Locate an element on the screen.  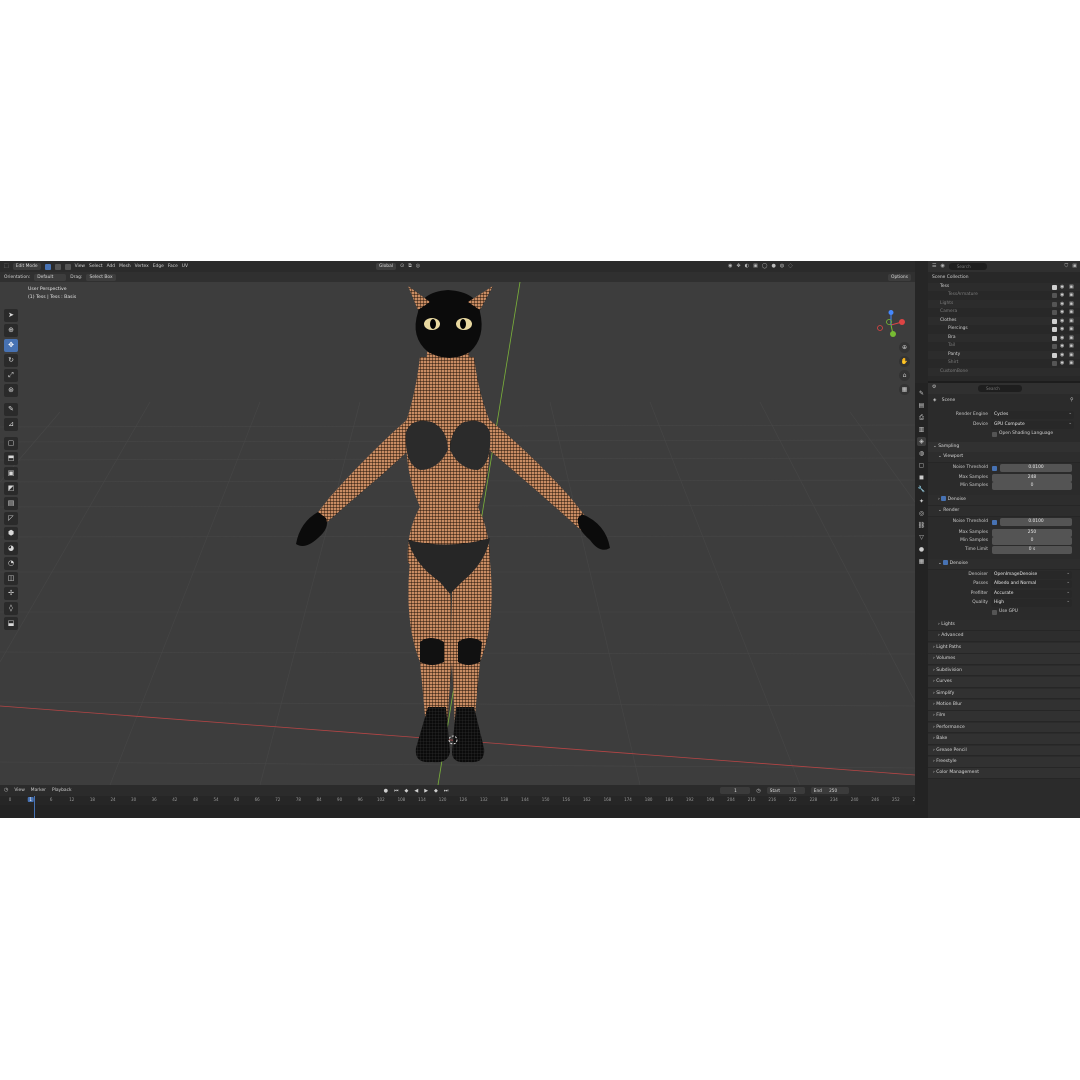
scene-tab-icon: ◈ is located at coordinates (921, 441).